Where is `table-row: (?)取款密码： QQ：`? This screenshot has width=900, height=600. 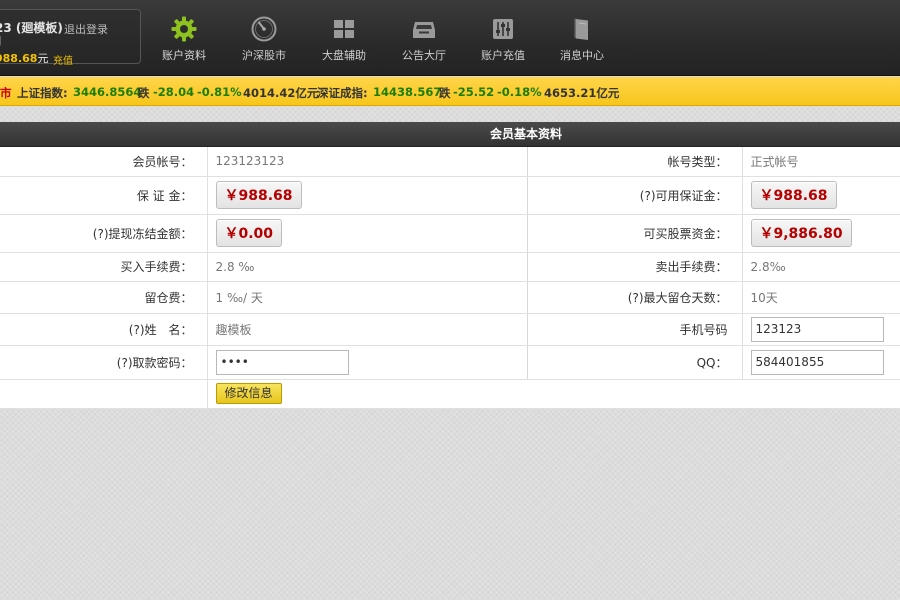
table-row: (?)取款密码： QQ： is located at coordinates (450, 362).